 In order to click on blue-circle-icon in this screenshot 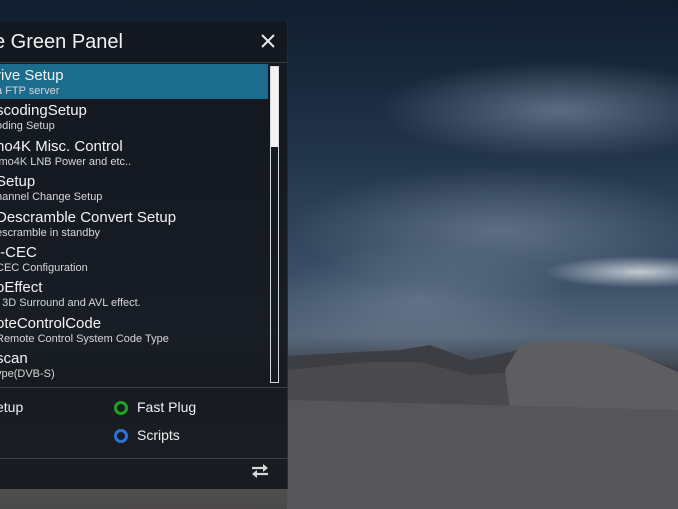, I will do `click(121, 436)`.